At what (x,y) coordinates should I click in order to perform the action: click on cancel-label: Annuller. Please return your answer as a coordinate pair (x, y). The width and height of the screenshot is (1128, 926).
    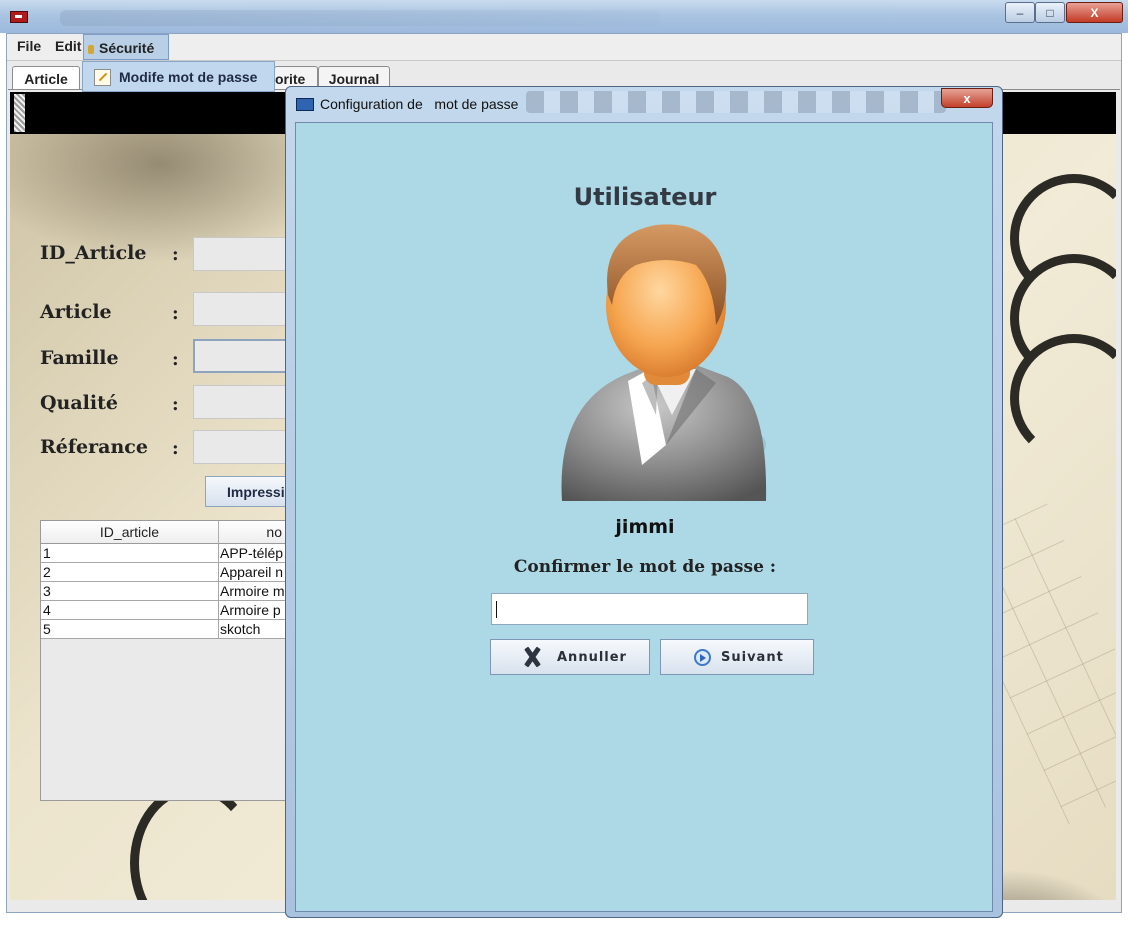
    Looking at the image, I should click on (592, 657).